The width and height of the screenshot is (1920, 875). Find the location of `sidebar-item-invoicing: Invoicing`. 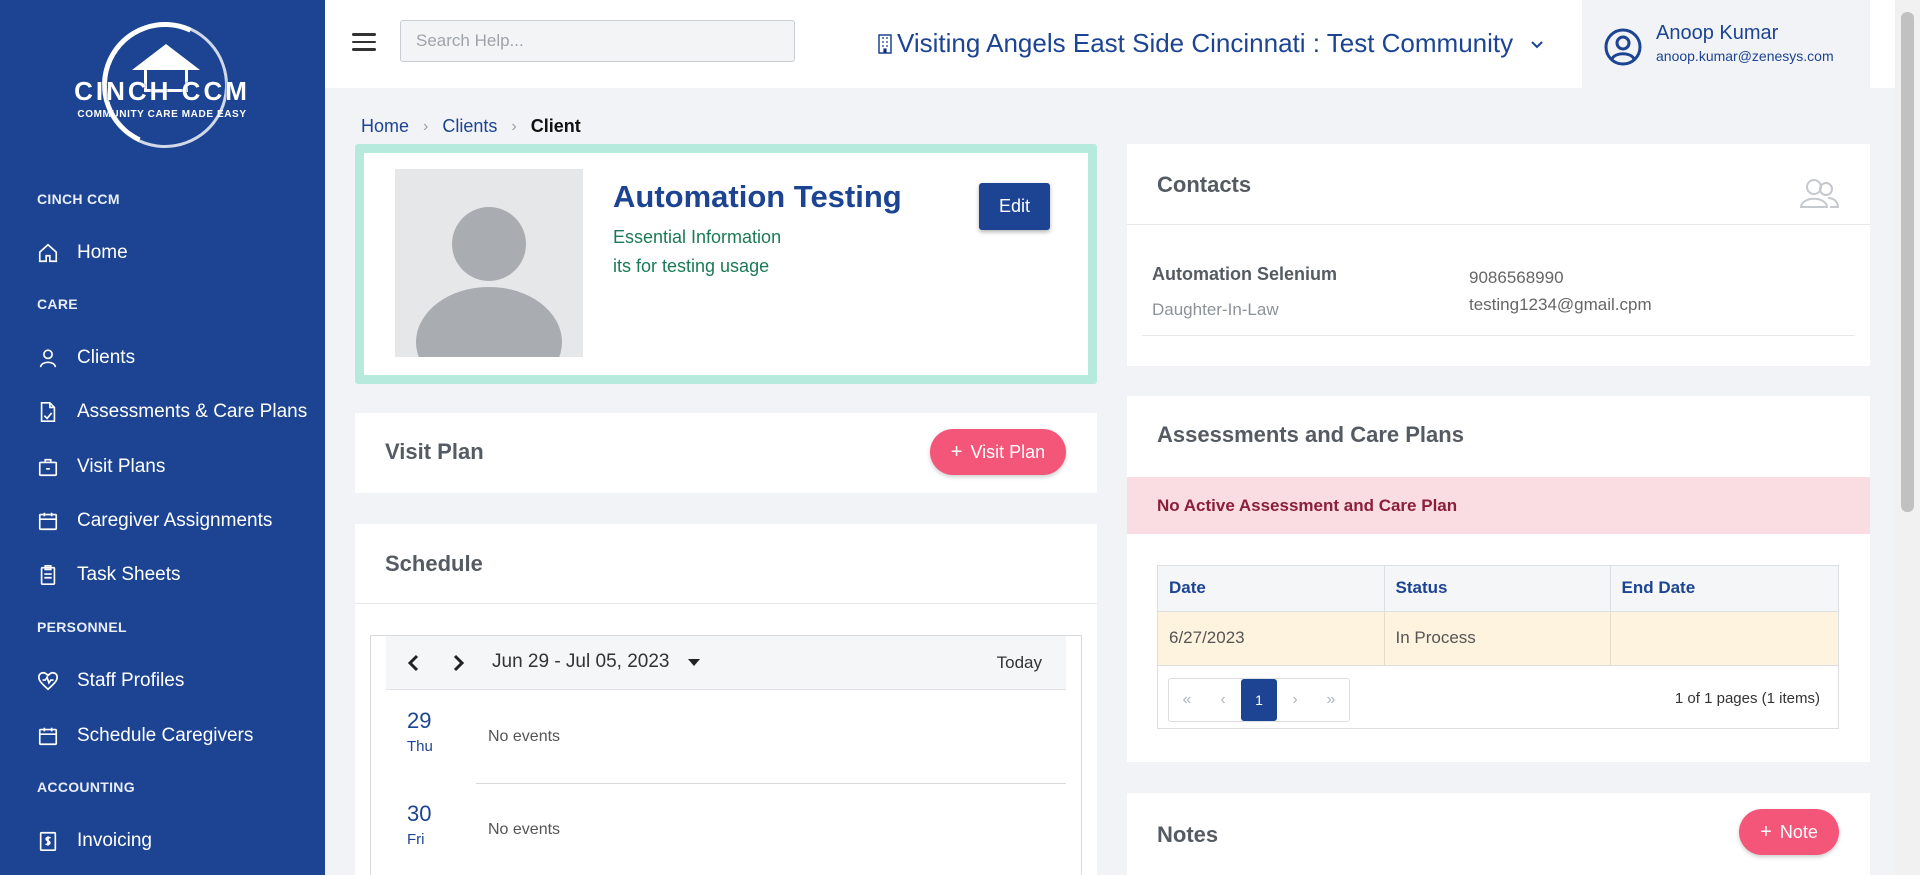

sidebar-item-invoicing: Invoicing is located at coordinates (94, 841).